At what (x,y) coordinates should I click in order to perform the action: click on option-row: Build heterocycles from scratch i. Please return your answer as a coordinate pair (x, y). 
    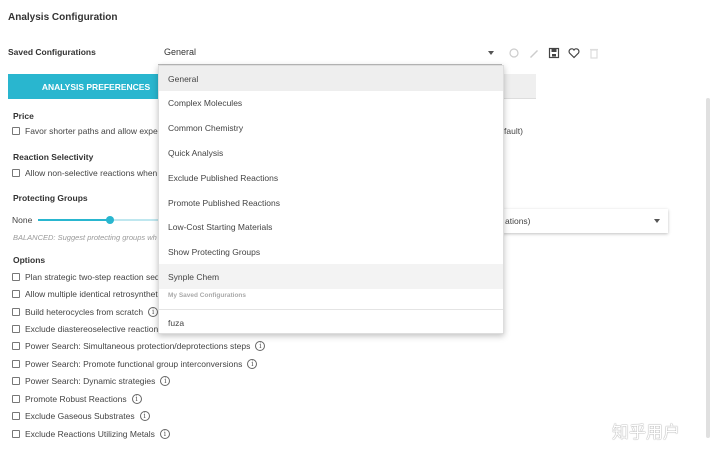
    Looking at the image, I should click on (85, 312).